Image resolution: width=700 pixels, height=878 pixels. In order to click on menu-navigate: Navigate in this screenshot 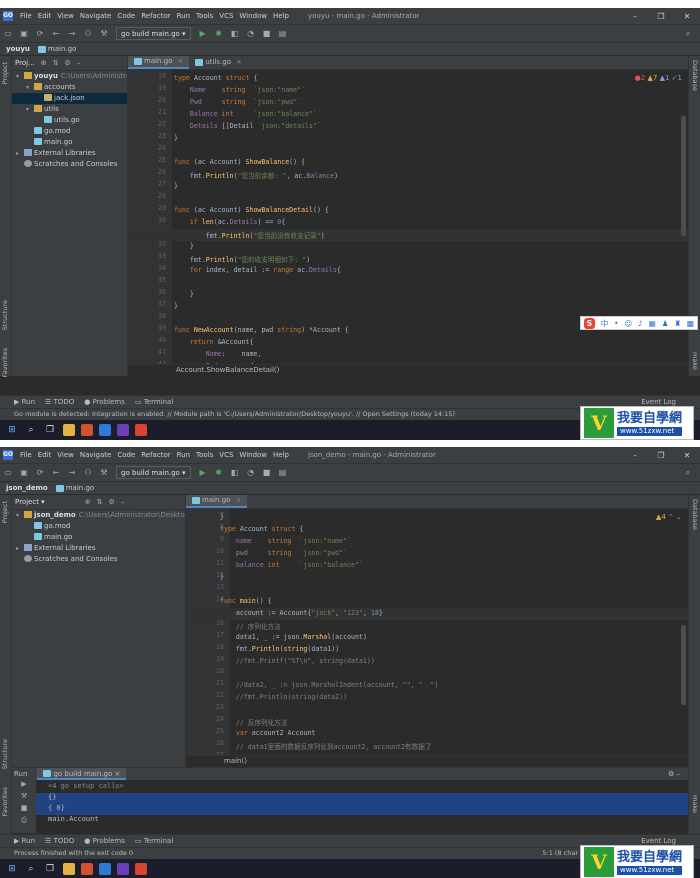, I will do `click(95, 455)`.